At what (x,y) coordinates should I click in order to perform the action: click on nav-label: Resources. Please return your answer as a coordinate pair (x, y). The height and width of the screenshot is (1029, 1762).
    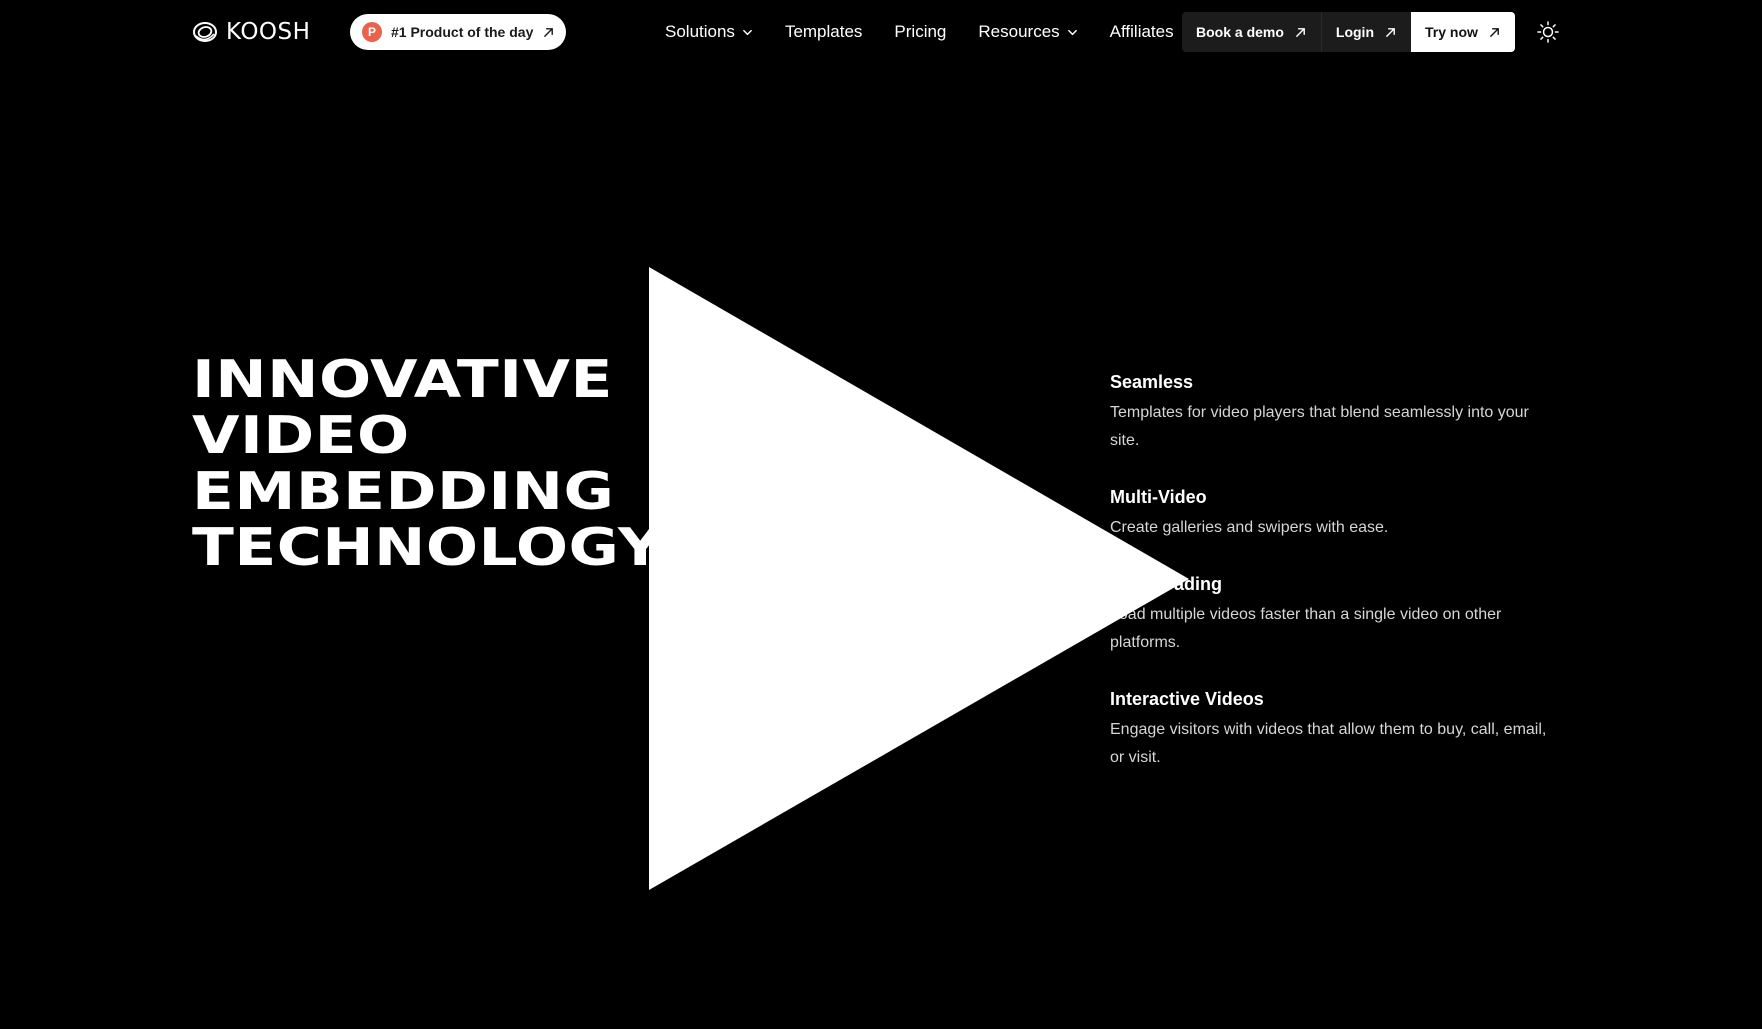
    Looking at the image, I should click on (1019, 31).